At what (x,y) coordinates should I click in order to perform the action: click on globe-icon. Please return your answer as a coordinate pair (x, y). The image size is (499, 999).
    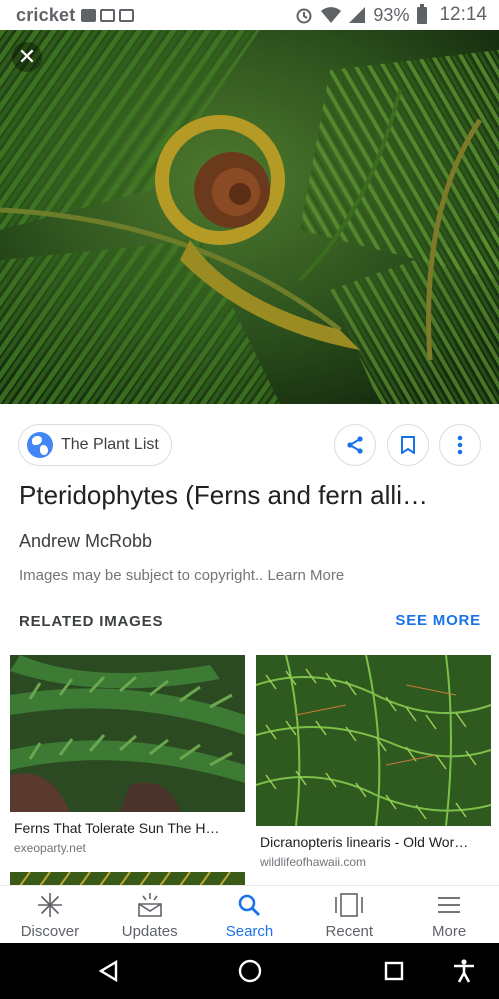
    Looking at the image, I should click on (40, 445).